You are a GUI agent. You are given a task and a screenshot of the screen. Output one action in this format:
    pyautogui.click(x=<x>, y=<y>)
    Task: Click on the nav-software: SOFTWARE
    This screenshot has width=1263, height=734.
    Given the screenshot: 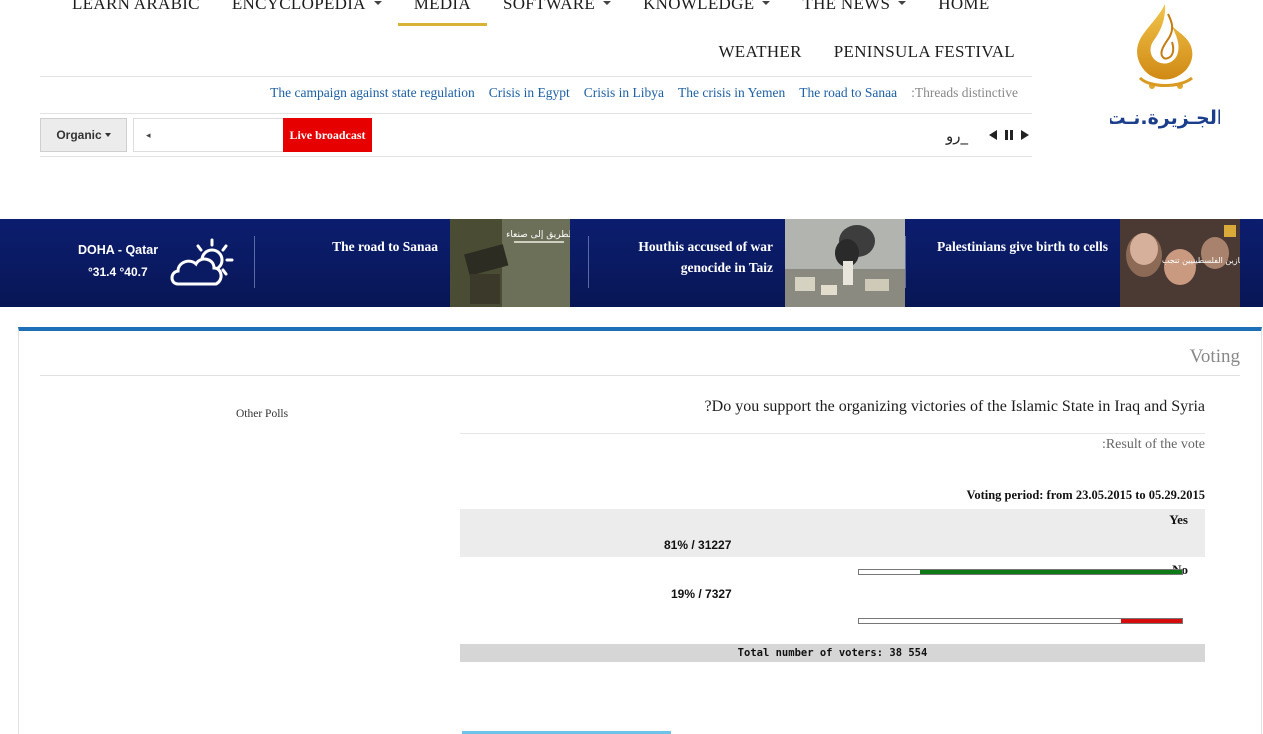 What is the action you would take?
    pyautogui.click(x=557, y=7)
    